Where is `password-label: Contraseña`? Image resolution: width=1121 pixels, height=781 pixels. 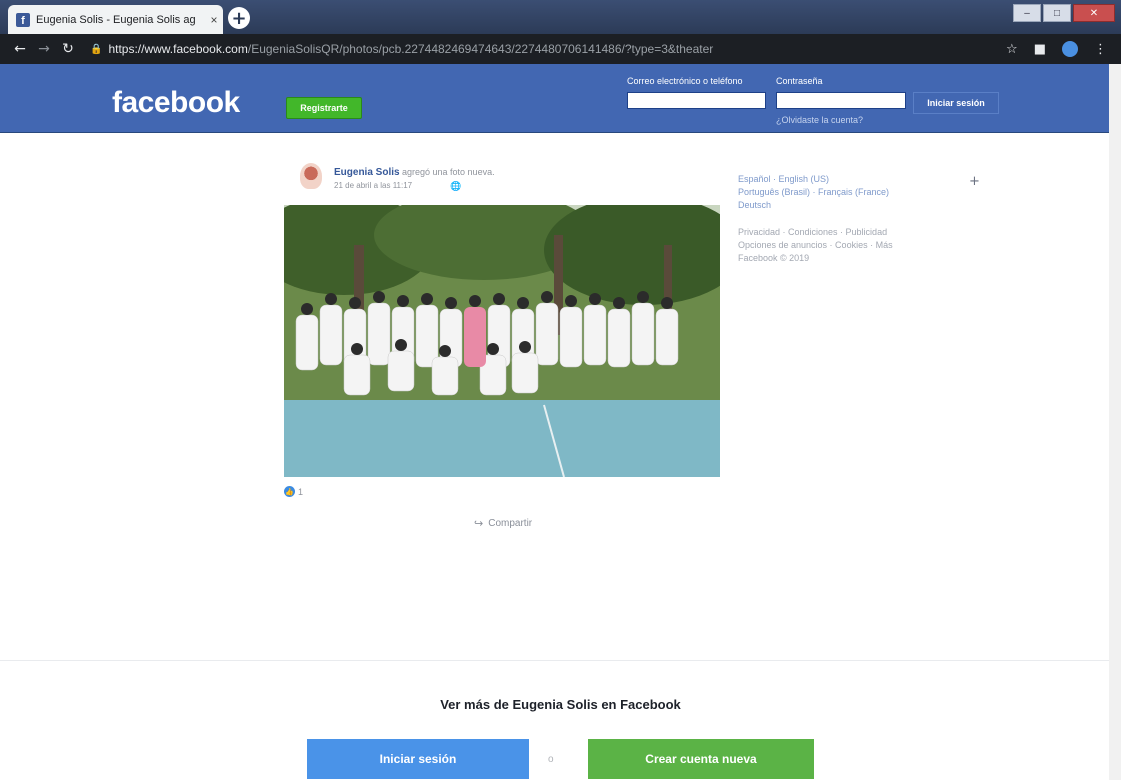
password-label: Contraseña is located at coordinates (799, 81).